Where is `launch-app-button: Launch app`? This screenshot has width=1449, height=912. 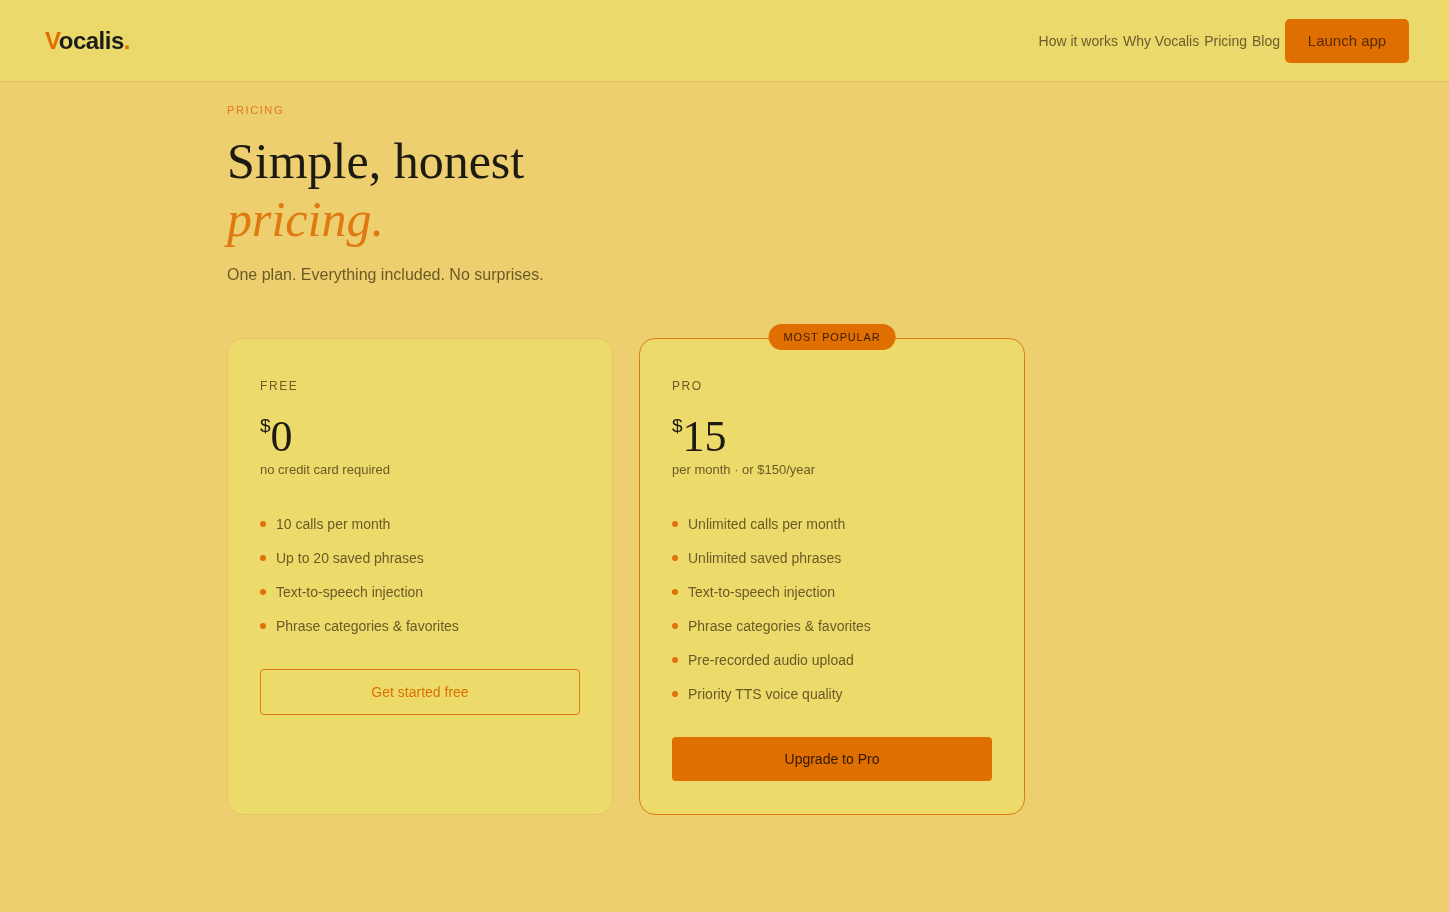
launch-app-button: Launch app is located at coordinates (1347, 40).